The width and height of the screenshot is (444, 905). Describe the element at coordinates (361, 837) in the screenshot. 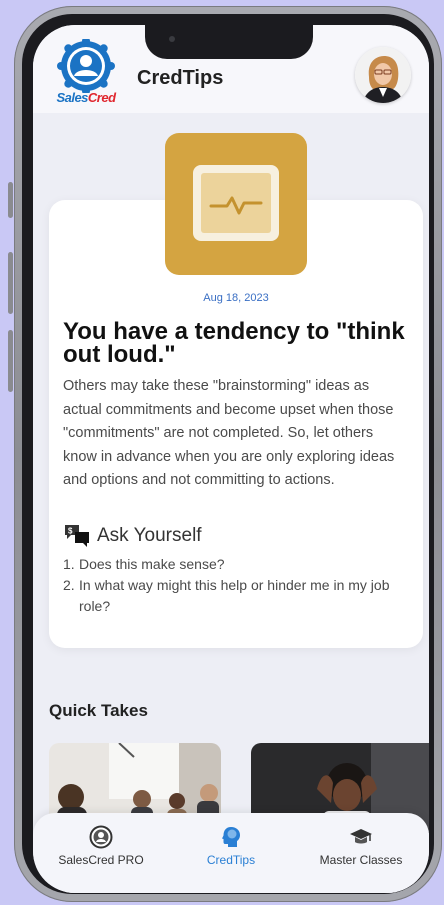

I see `graduation-cap-icon` at that location.